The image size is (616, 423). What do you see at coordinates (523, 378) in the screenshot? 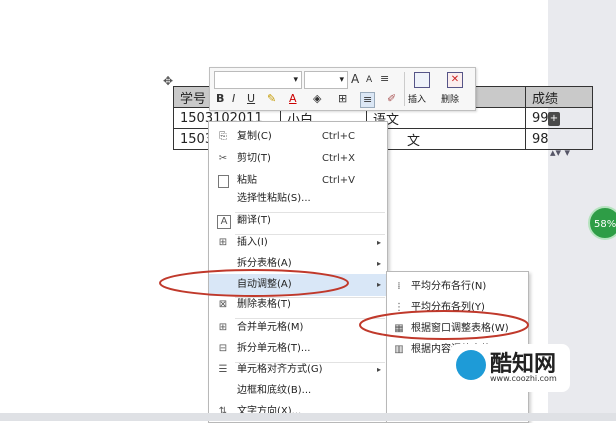
I see `watermark-url: www.coozhi.com` at bounding box center [523, 378].